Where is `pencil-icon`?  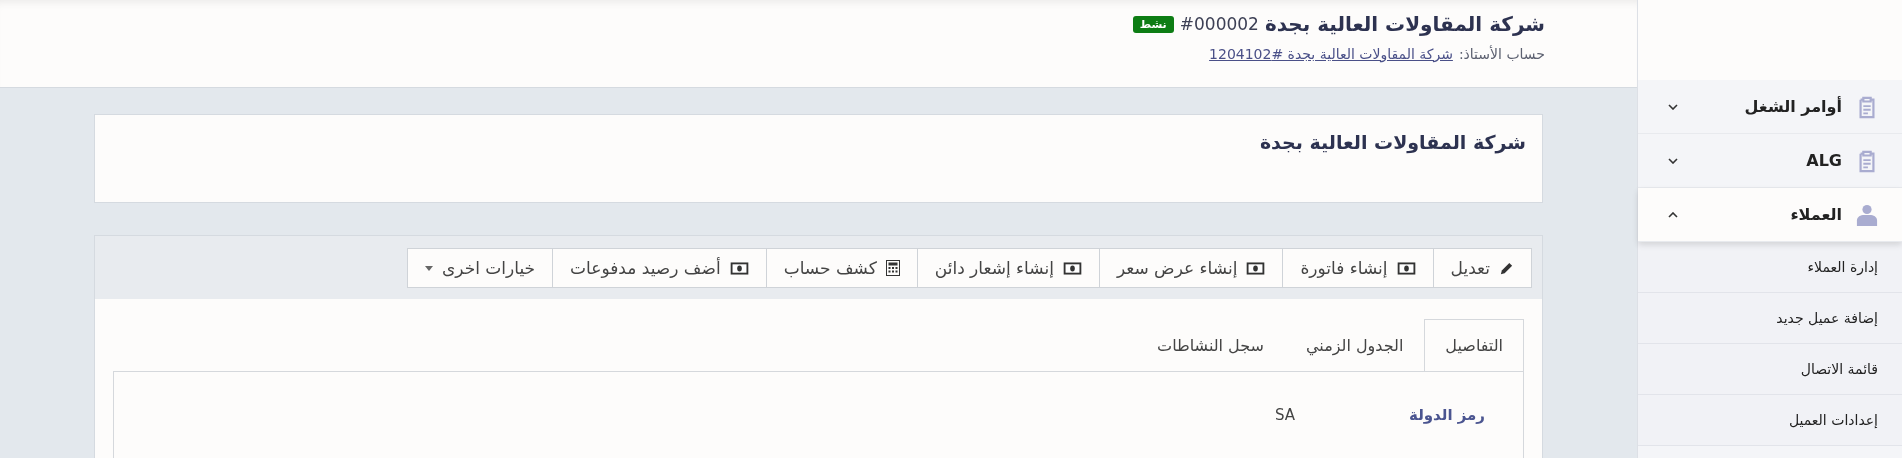 pencil-icon is located at coordinates (1506, 268).